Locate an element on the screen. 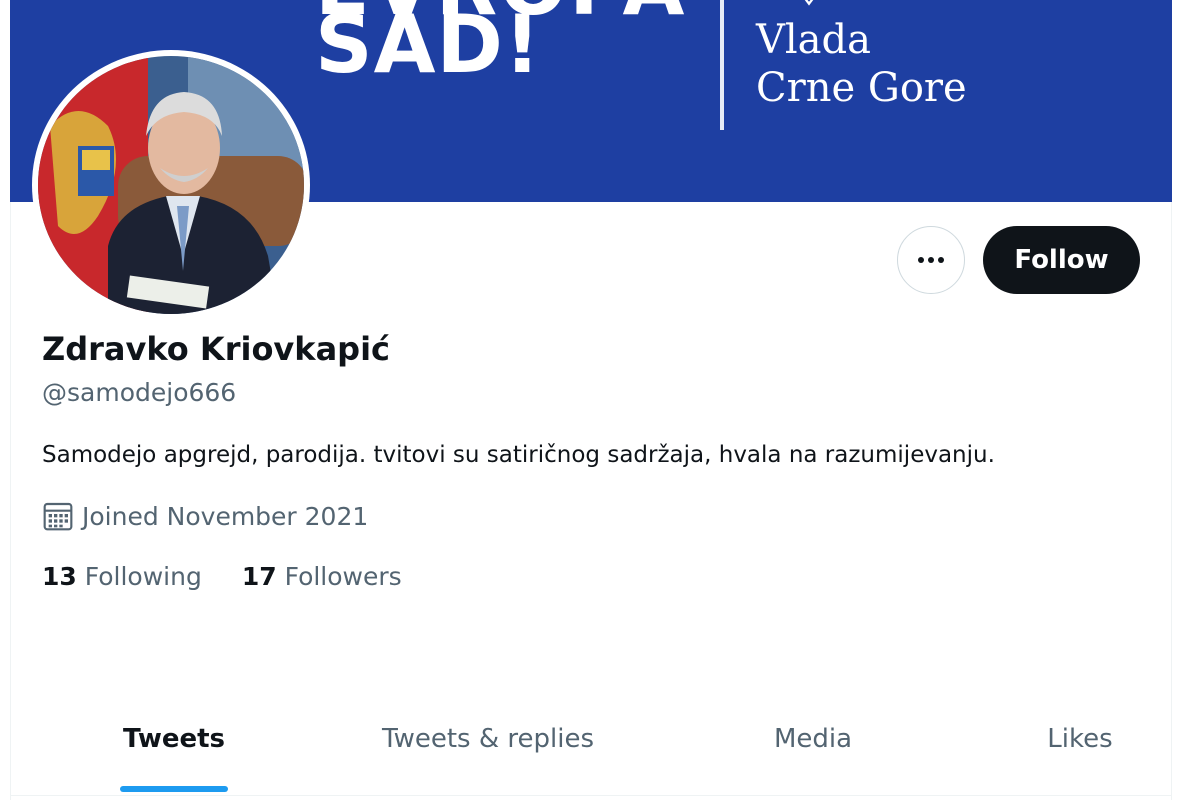 The width and height of the screenshot is (1200, 800). joined-date: Joined November 2021 is located at coordinates (205, 516).